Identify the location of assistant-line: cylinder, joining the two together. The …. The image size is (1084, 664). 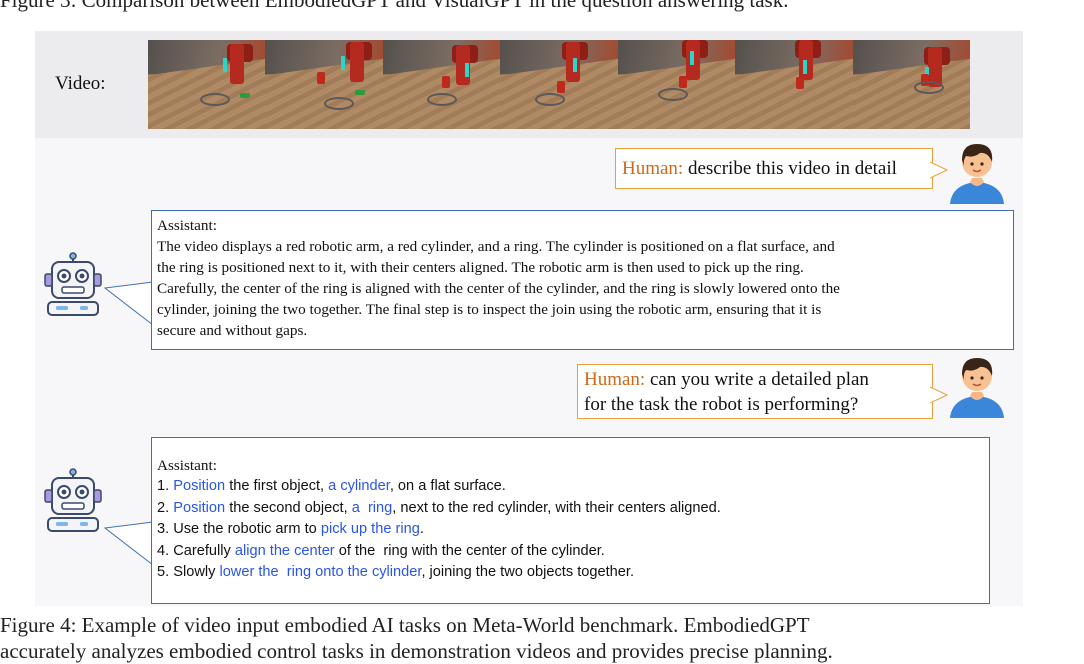
(489, 309).